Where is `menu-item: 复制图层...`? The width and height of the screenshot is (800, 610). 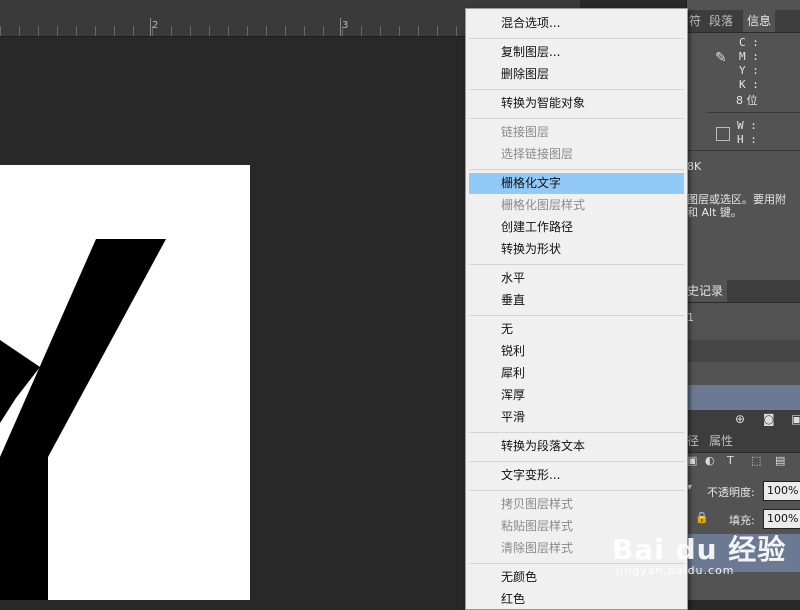
menu-item: 复制图层... is located at coordinates (576, 52).